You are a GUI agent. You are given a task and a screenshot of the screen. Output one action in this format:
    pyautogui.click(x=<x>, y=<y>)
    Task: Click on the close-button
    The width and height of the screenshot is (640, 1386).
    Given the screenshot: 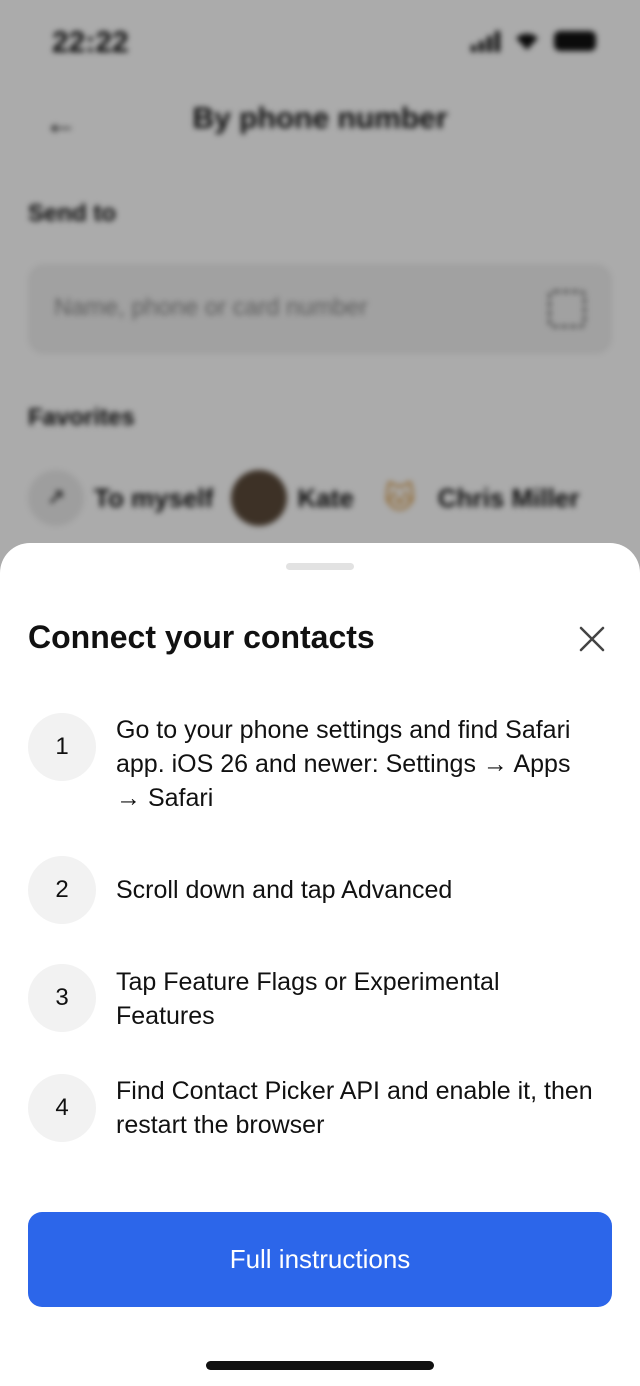 What is the action you would take?
    pyautogui.click(x=592, y=639)
    